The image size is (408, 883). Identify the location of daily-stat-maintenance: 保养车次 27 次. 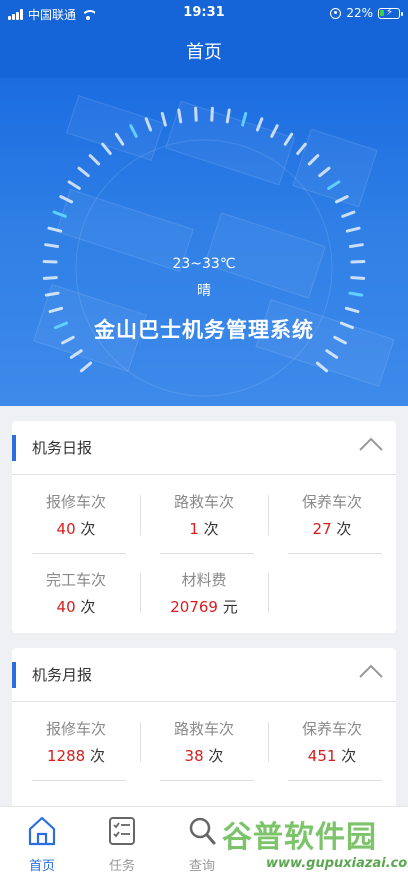
(332, 522).